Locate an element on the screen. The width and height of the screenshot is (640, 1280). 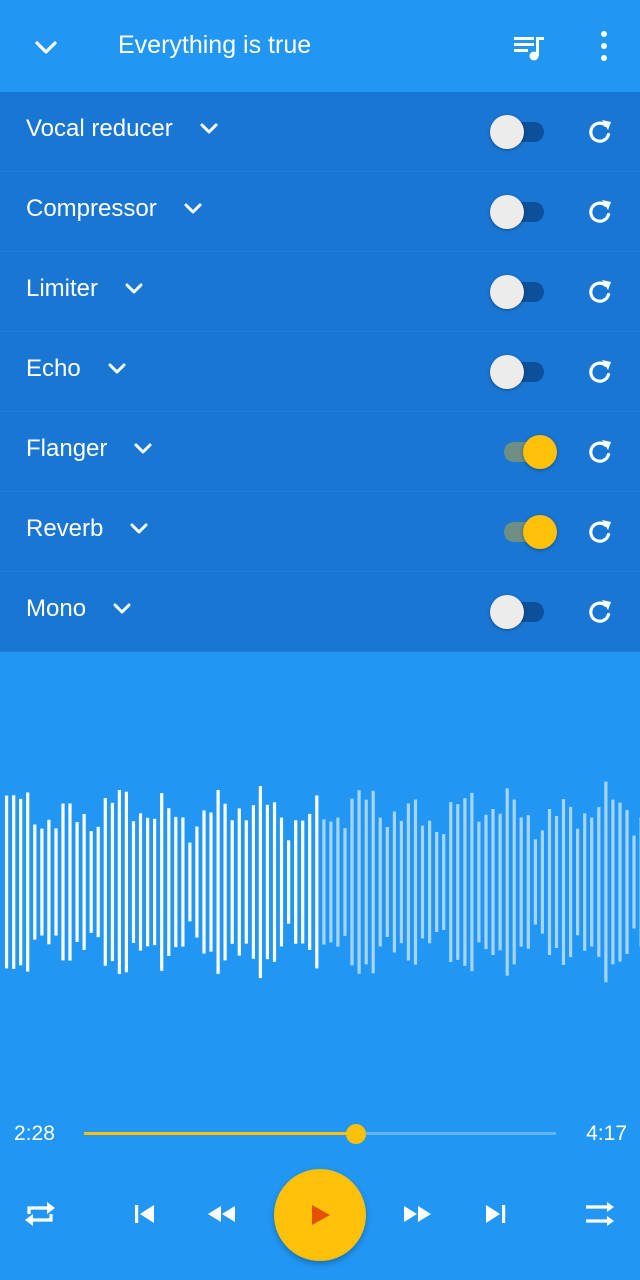
effect-toggle-echo is located at coordinates (525, 372).